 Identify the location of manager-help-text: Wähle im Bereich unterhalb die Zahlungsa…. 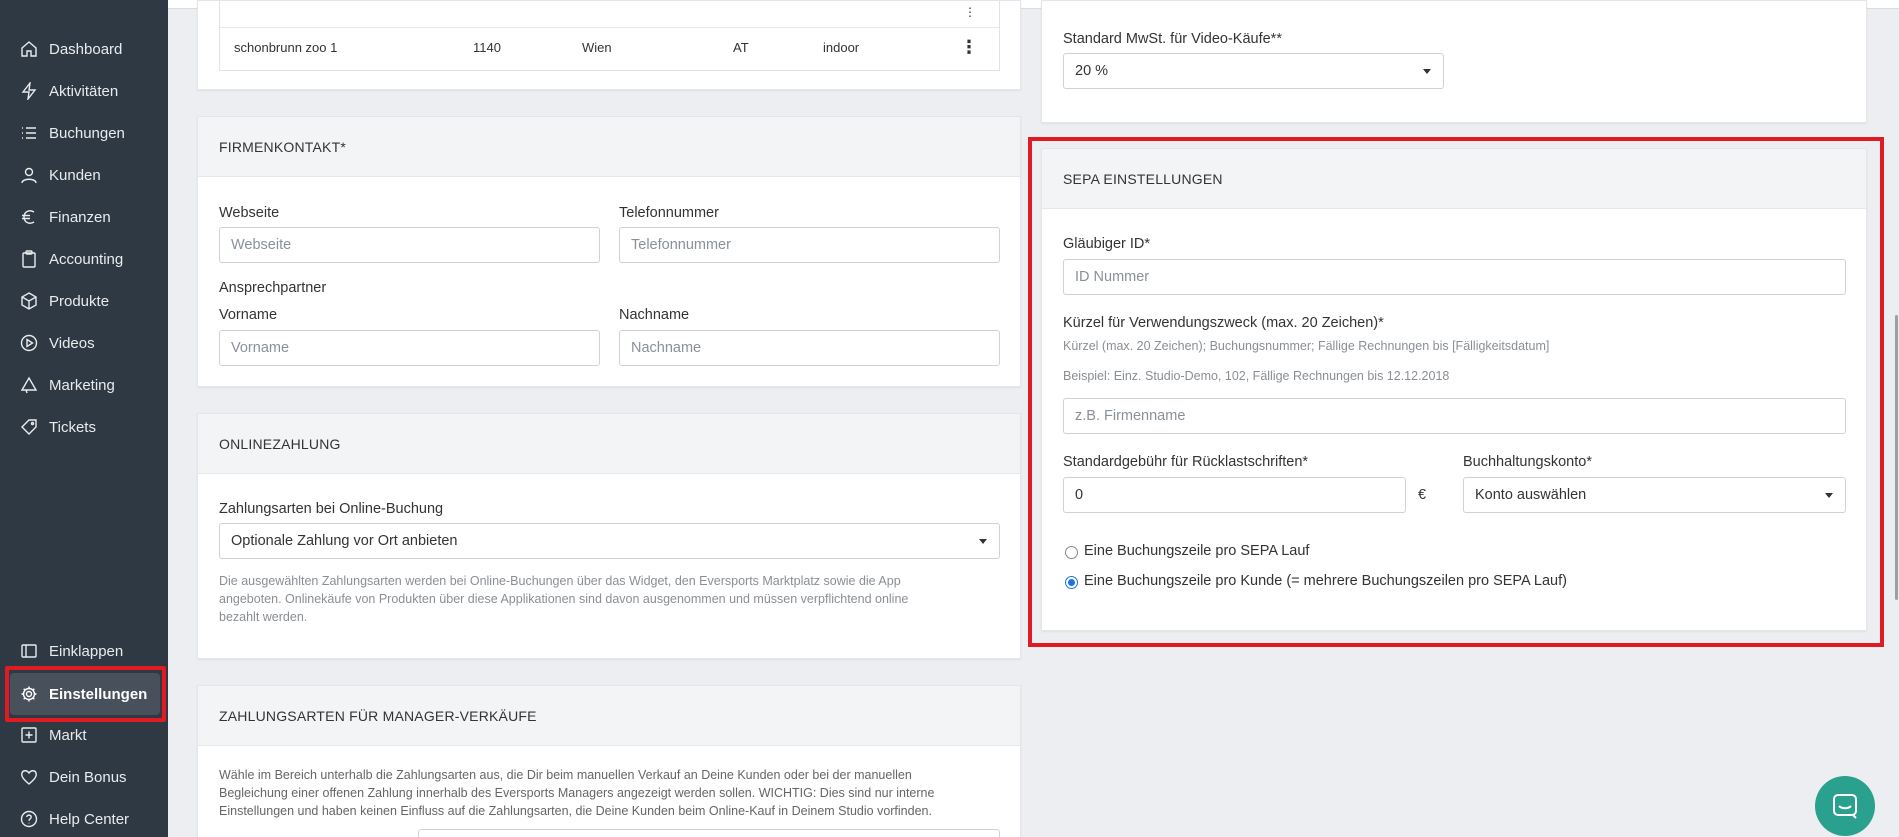
(576, 793).